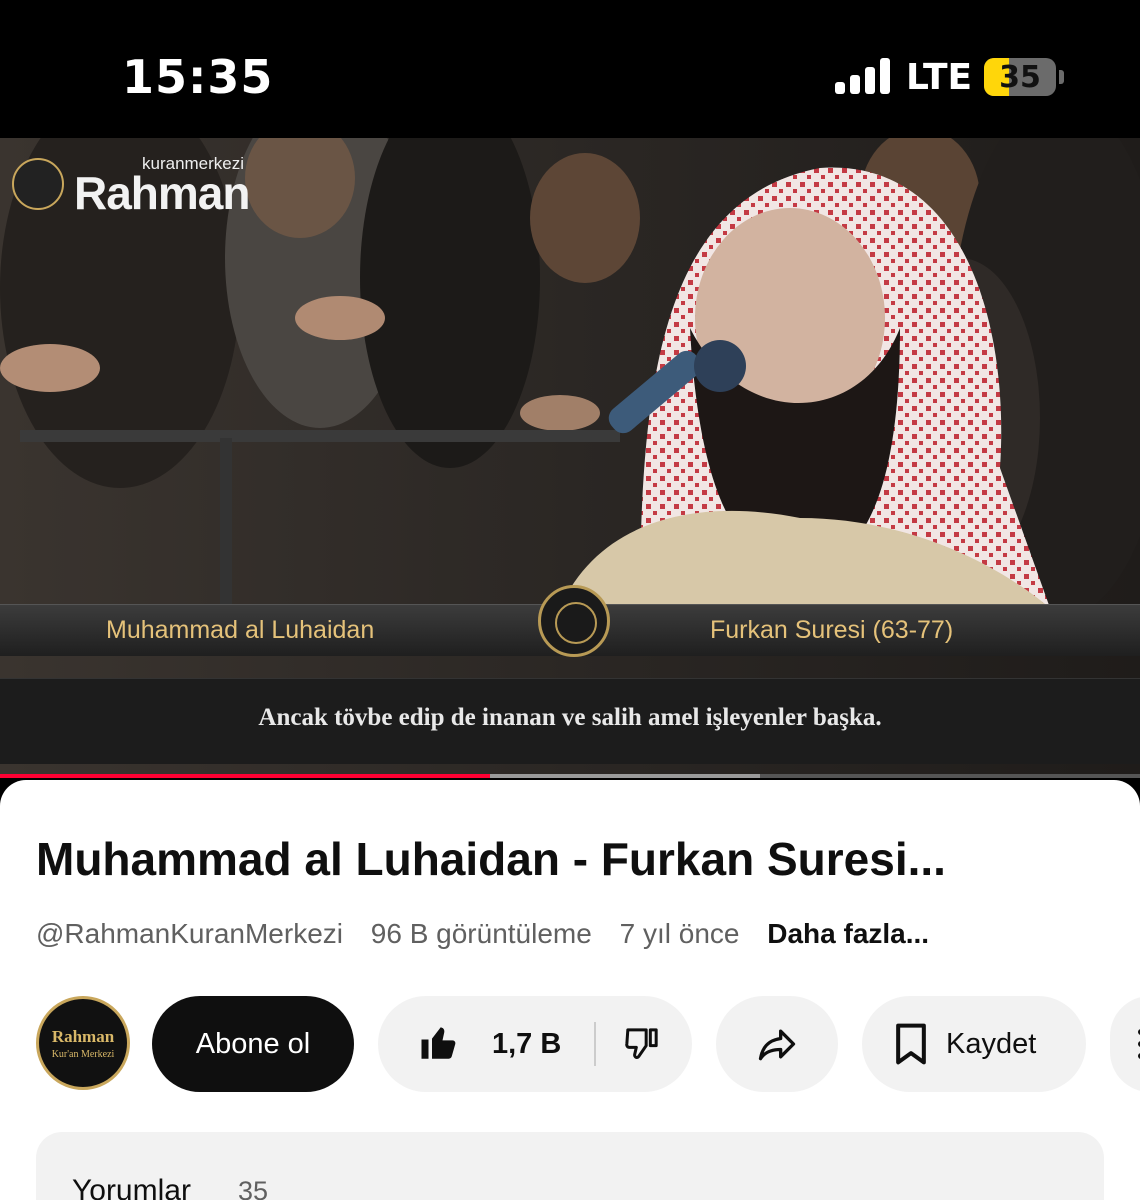  What do you see at coordinates (526, 1044) in the screenshot?
I see `like-count: 1,7 B` at bounding box center [526, 1044].